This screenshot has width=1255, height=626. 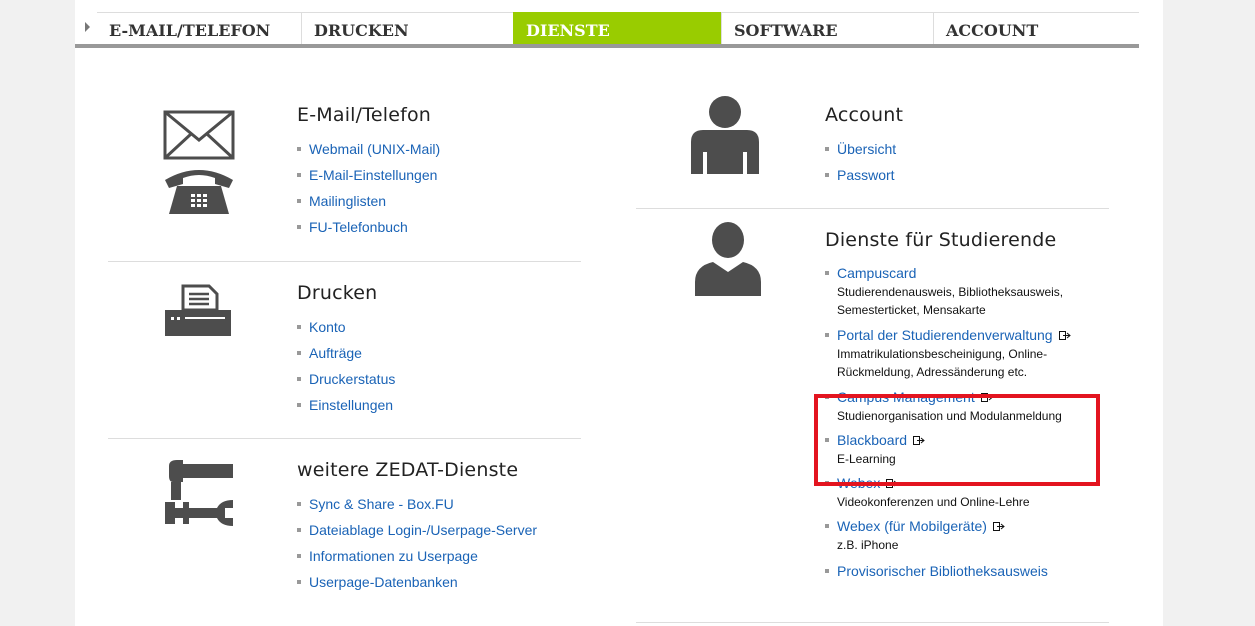 I want to click on link-auftraege: Aufträge, so click(x=335, y=353).